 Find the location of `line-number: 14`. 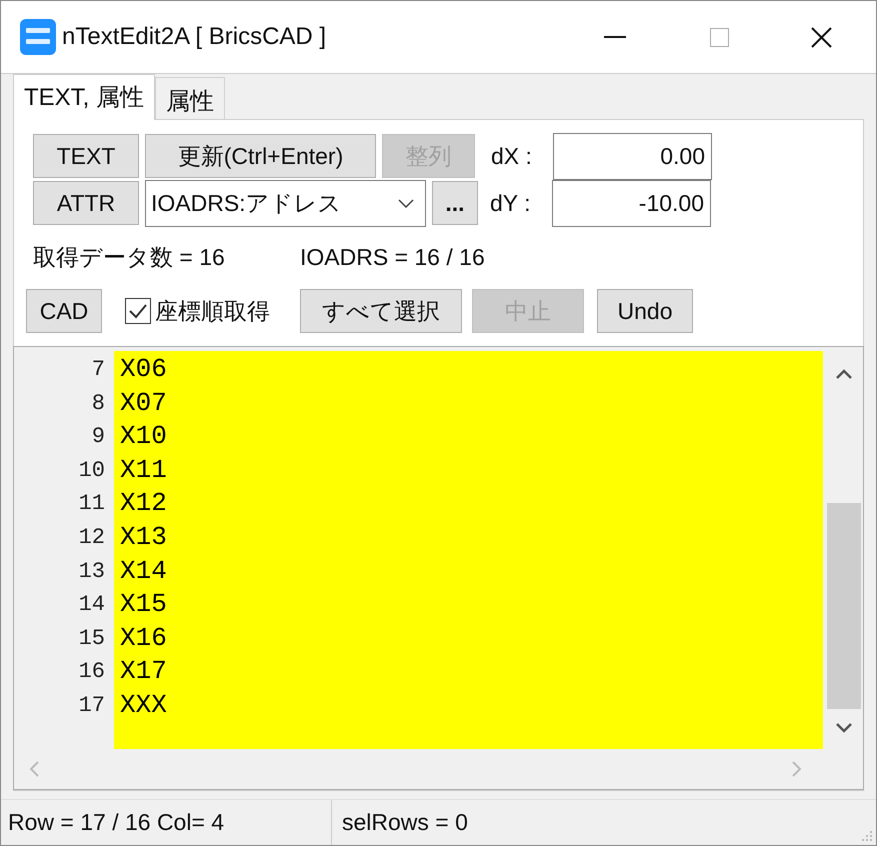

line-number: 14 is located at coordinates (91, 605).